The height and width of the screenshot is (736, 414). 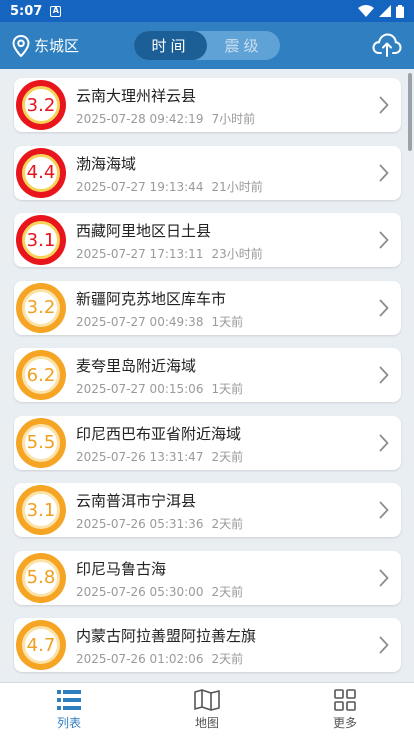 I want to click on quake-location: 印尼马鲁古海, so click(x=121, y=568).